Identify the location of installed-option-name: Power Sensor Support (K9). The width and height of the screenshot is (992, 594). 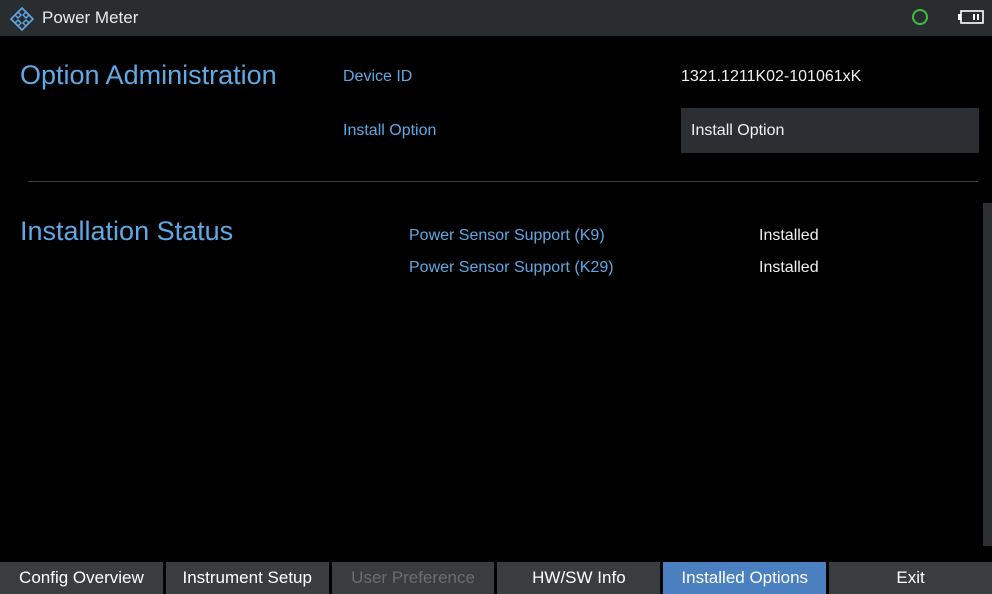
(507, 235).